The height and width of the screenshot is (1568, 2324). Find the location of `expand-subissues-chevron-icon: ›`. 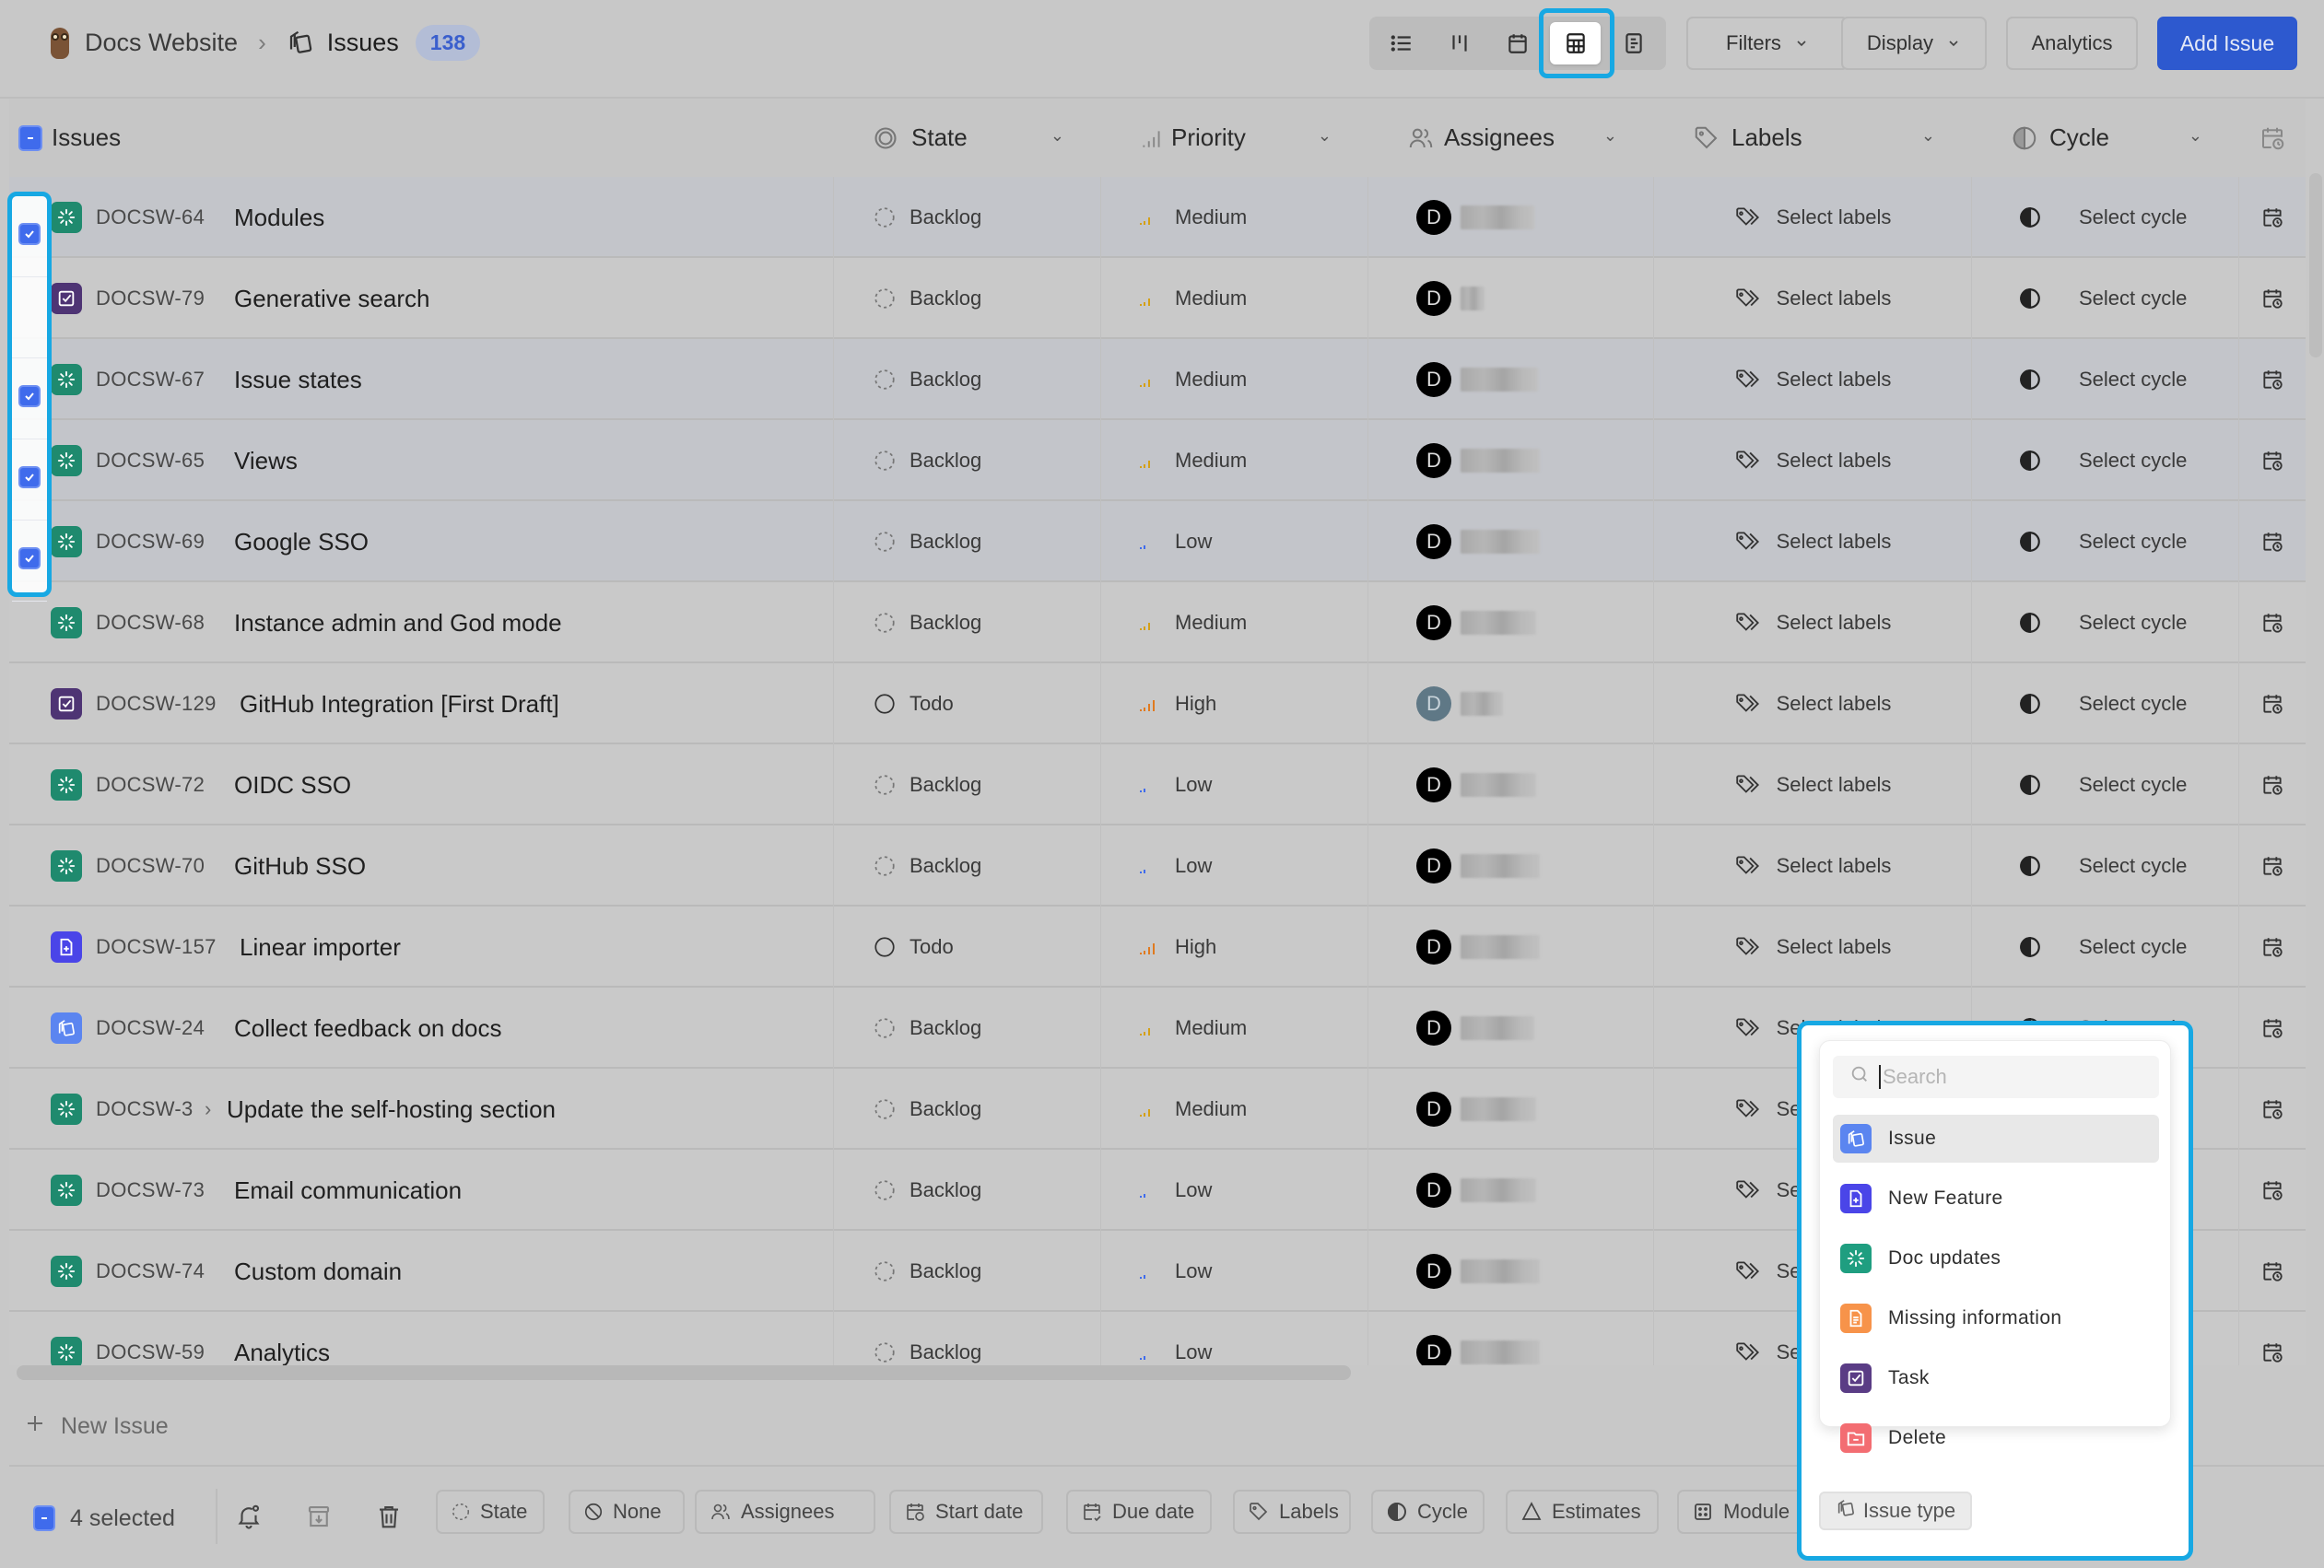

expand-subissues-chevron-icon: › is located at coordinates (208, 1109).